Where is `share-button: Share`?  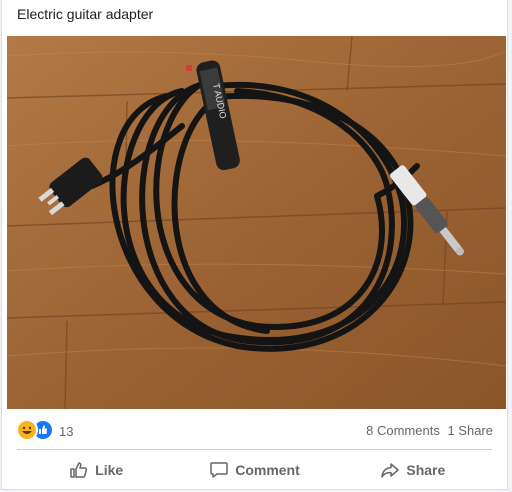 share-button: Share is located at coordinates (413, 470).